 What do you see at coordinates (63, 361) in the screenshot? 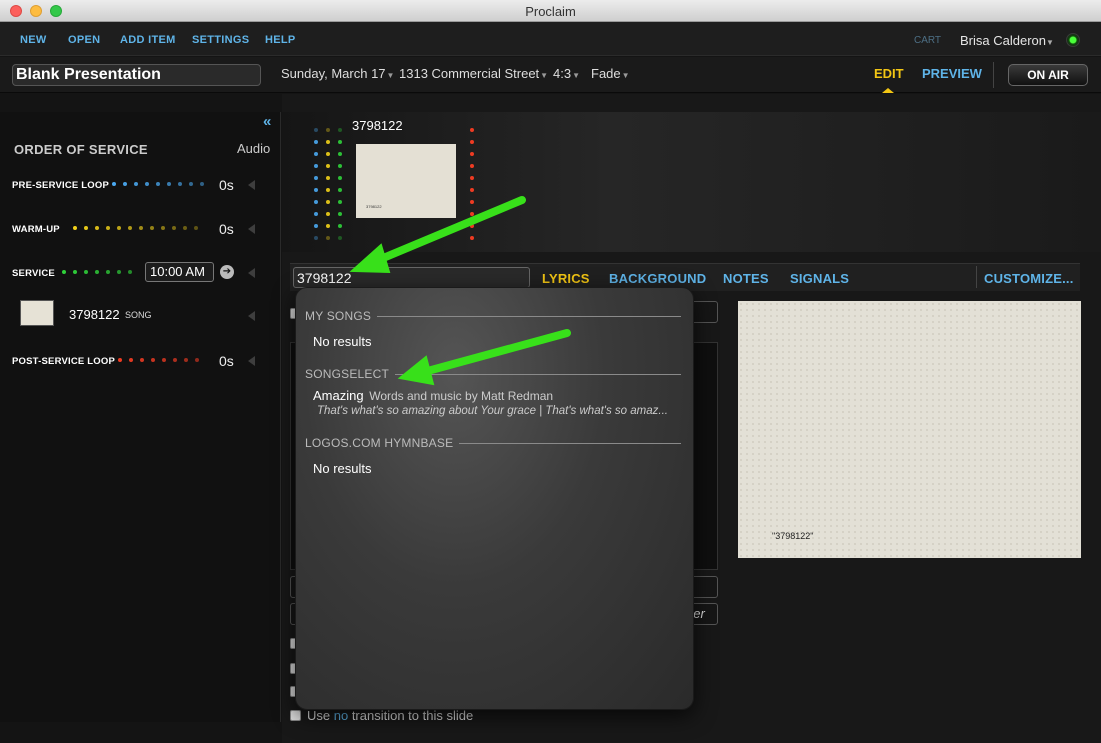
I see `segment-post-service-loop: POST-SERVICE LOOP` at bounding box center [63, 361].